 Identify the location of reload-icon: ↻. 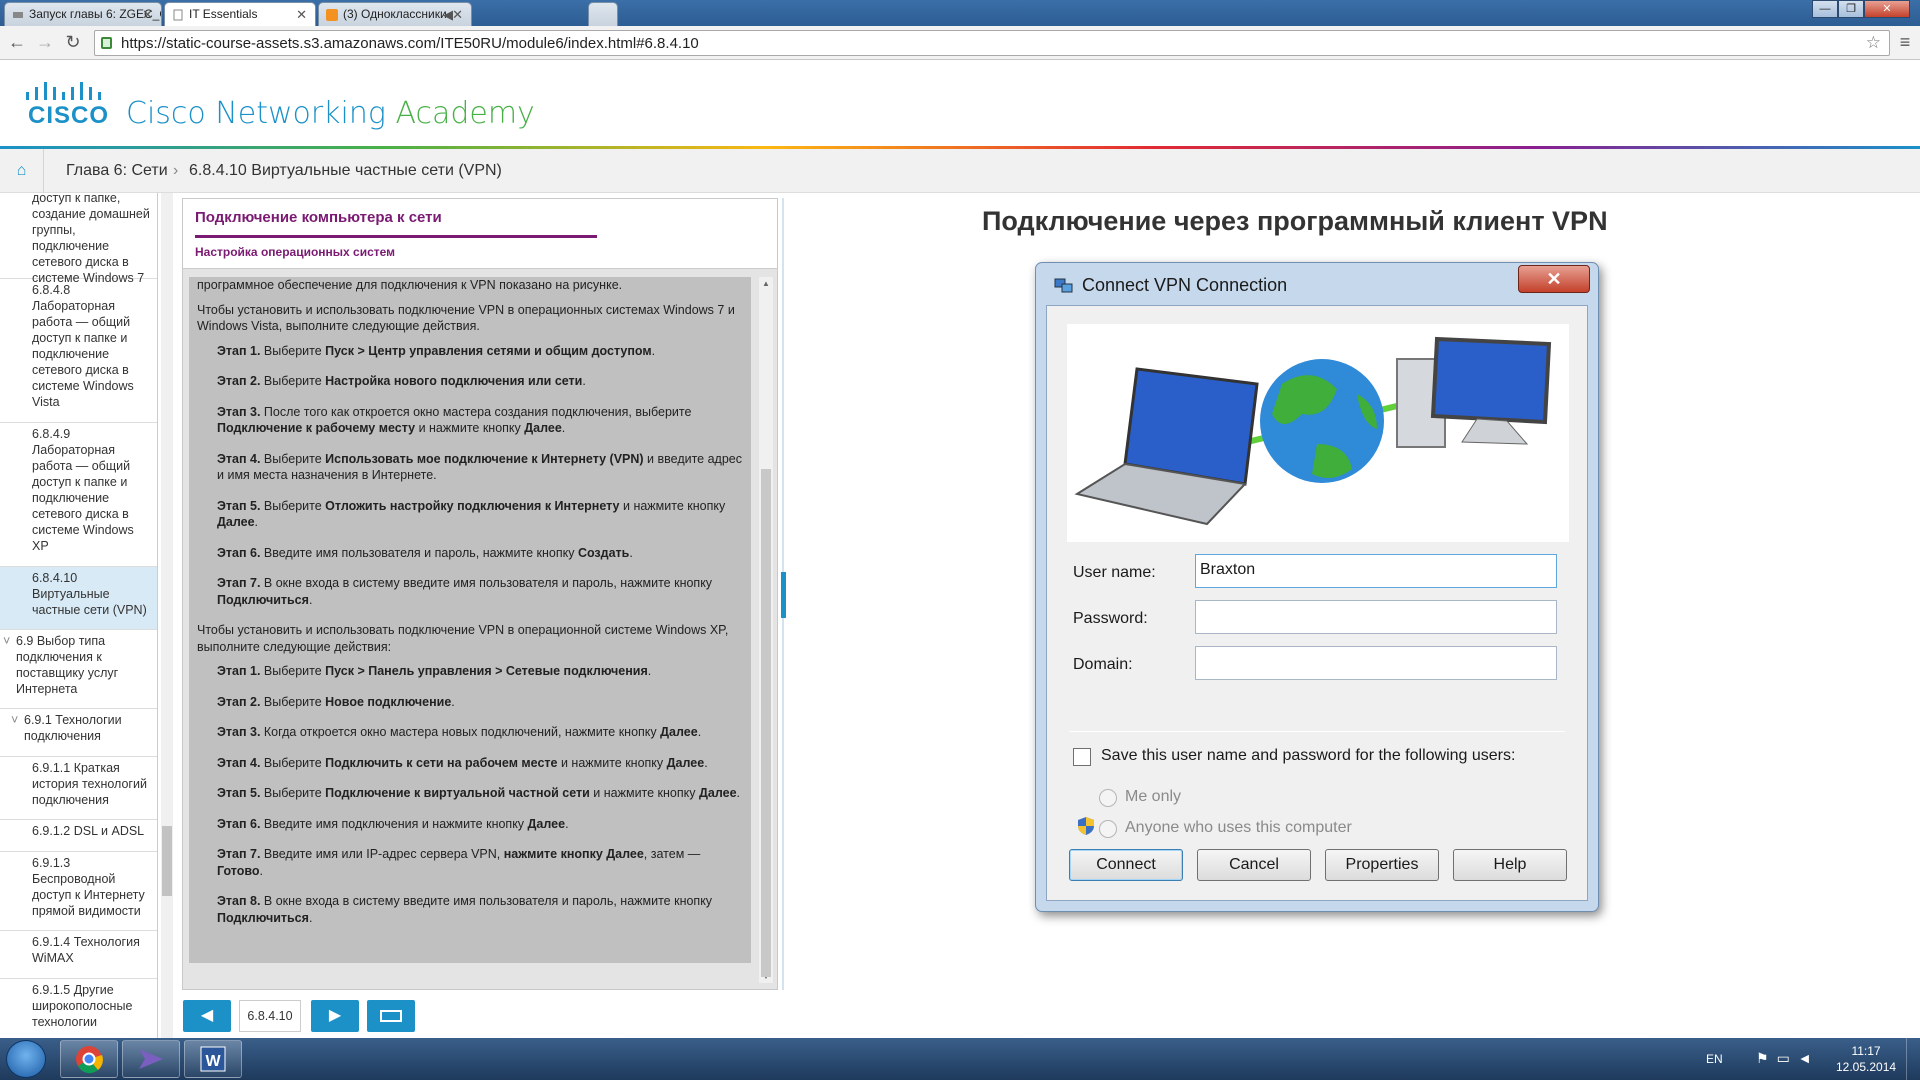
(73, 42).